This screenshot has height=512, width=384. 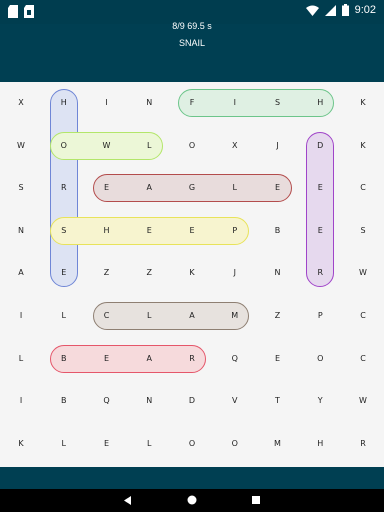 I want to click on grid-cell: V, so click(x=235, y=401).